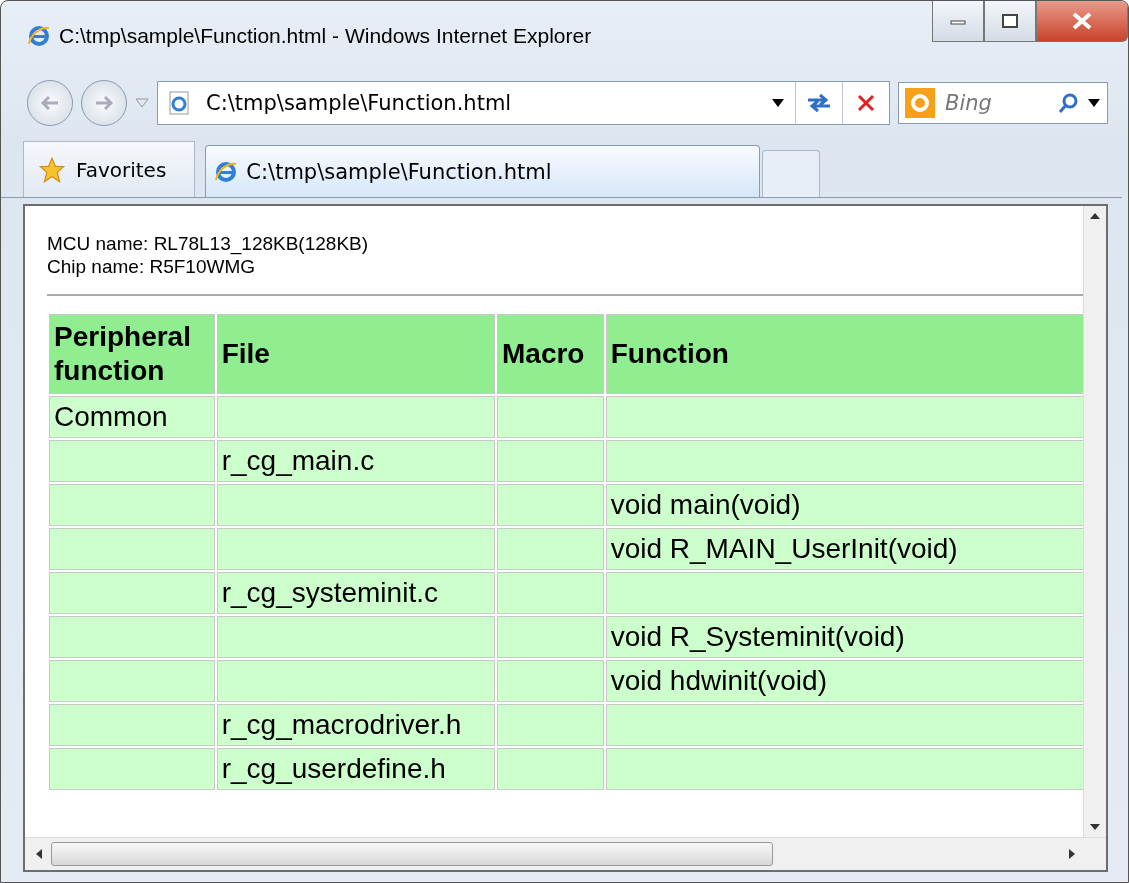 The height and width of the screenshot is (883, 1129). Describe the element at coordinates (844, 681) in the screenshot. I see `table-cell: void hdwinit(void)` at that location.